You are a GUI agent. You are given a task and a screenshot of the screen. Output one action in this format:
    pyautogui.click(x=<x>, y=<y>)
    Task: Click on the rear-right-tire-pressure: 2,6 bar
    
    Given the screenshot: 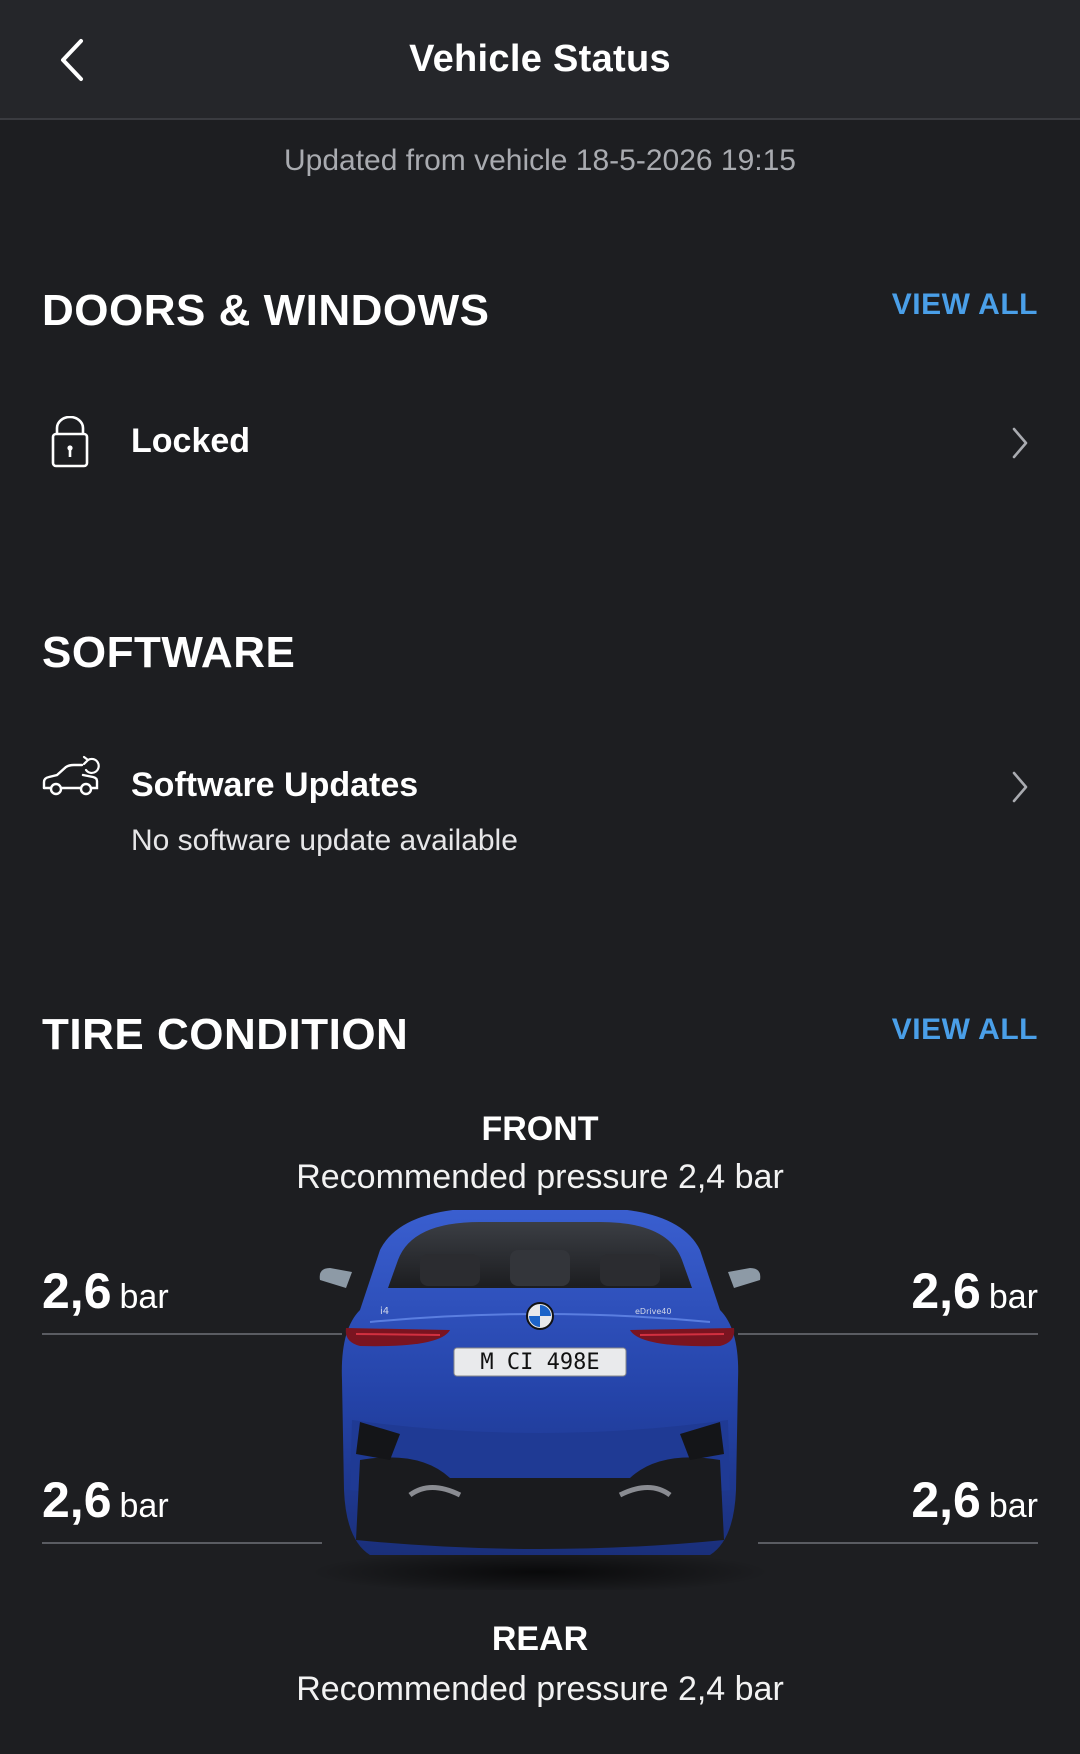 What is the action you would take?
    pyautogui.click(x=974, y=1500)
    